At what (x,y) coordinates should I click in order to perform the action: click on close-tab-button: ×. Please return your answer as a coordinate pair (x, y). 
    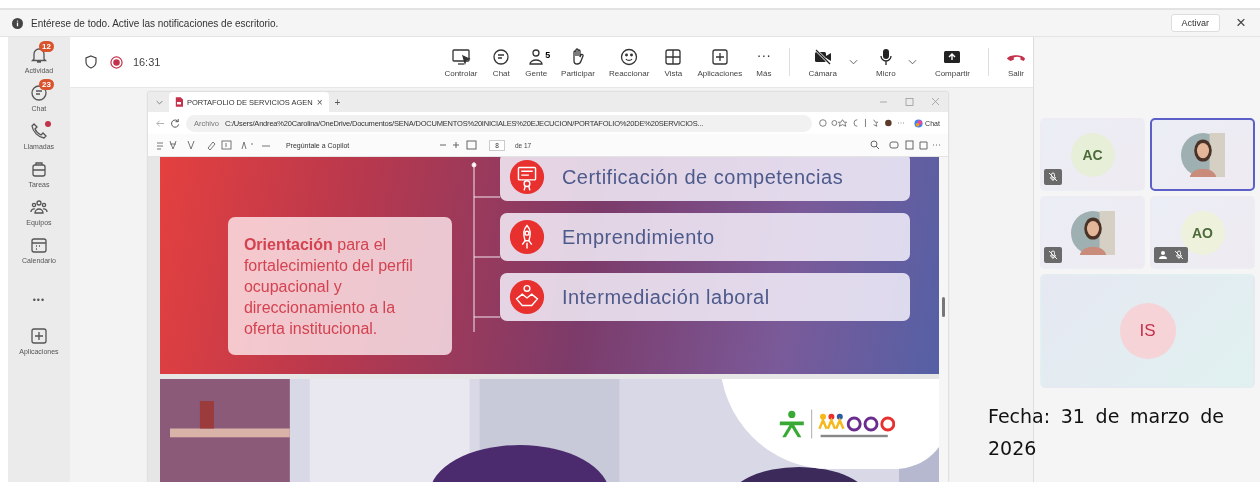
    Looking at the image, I should click on (319, 102).